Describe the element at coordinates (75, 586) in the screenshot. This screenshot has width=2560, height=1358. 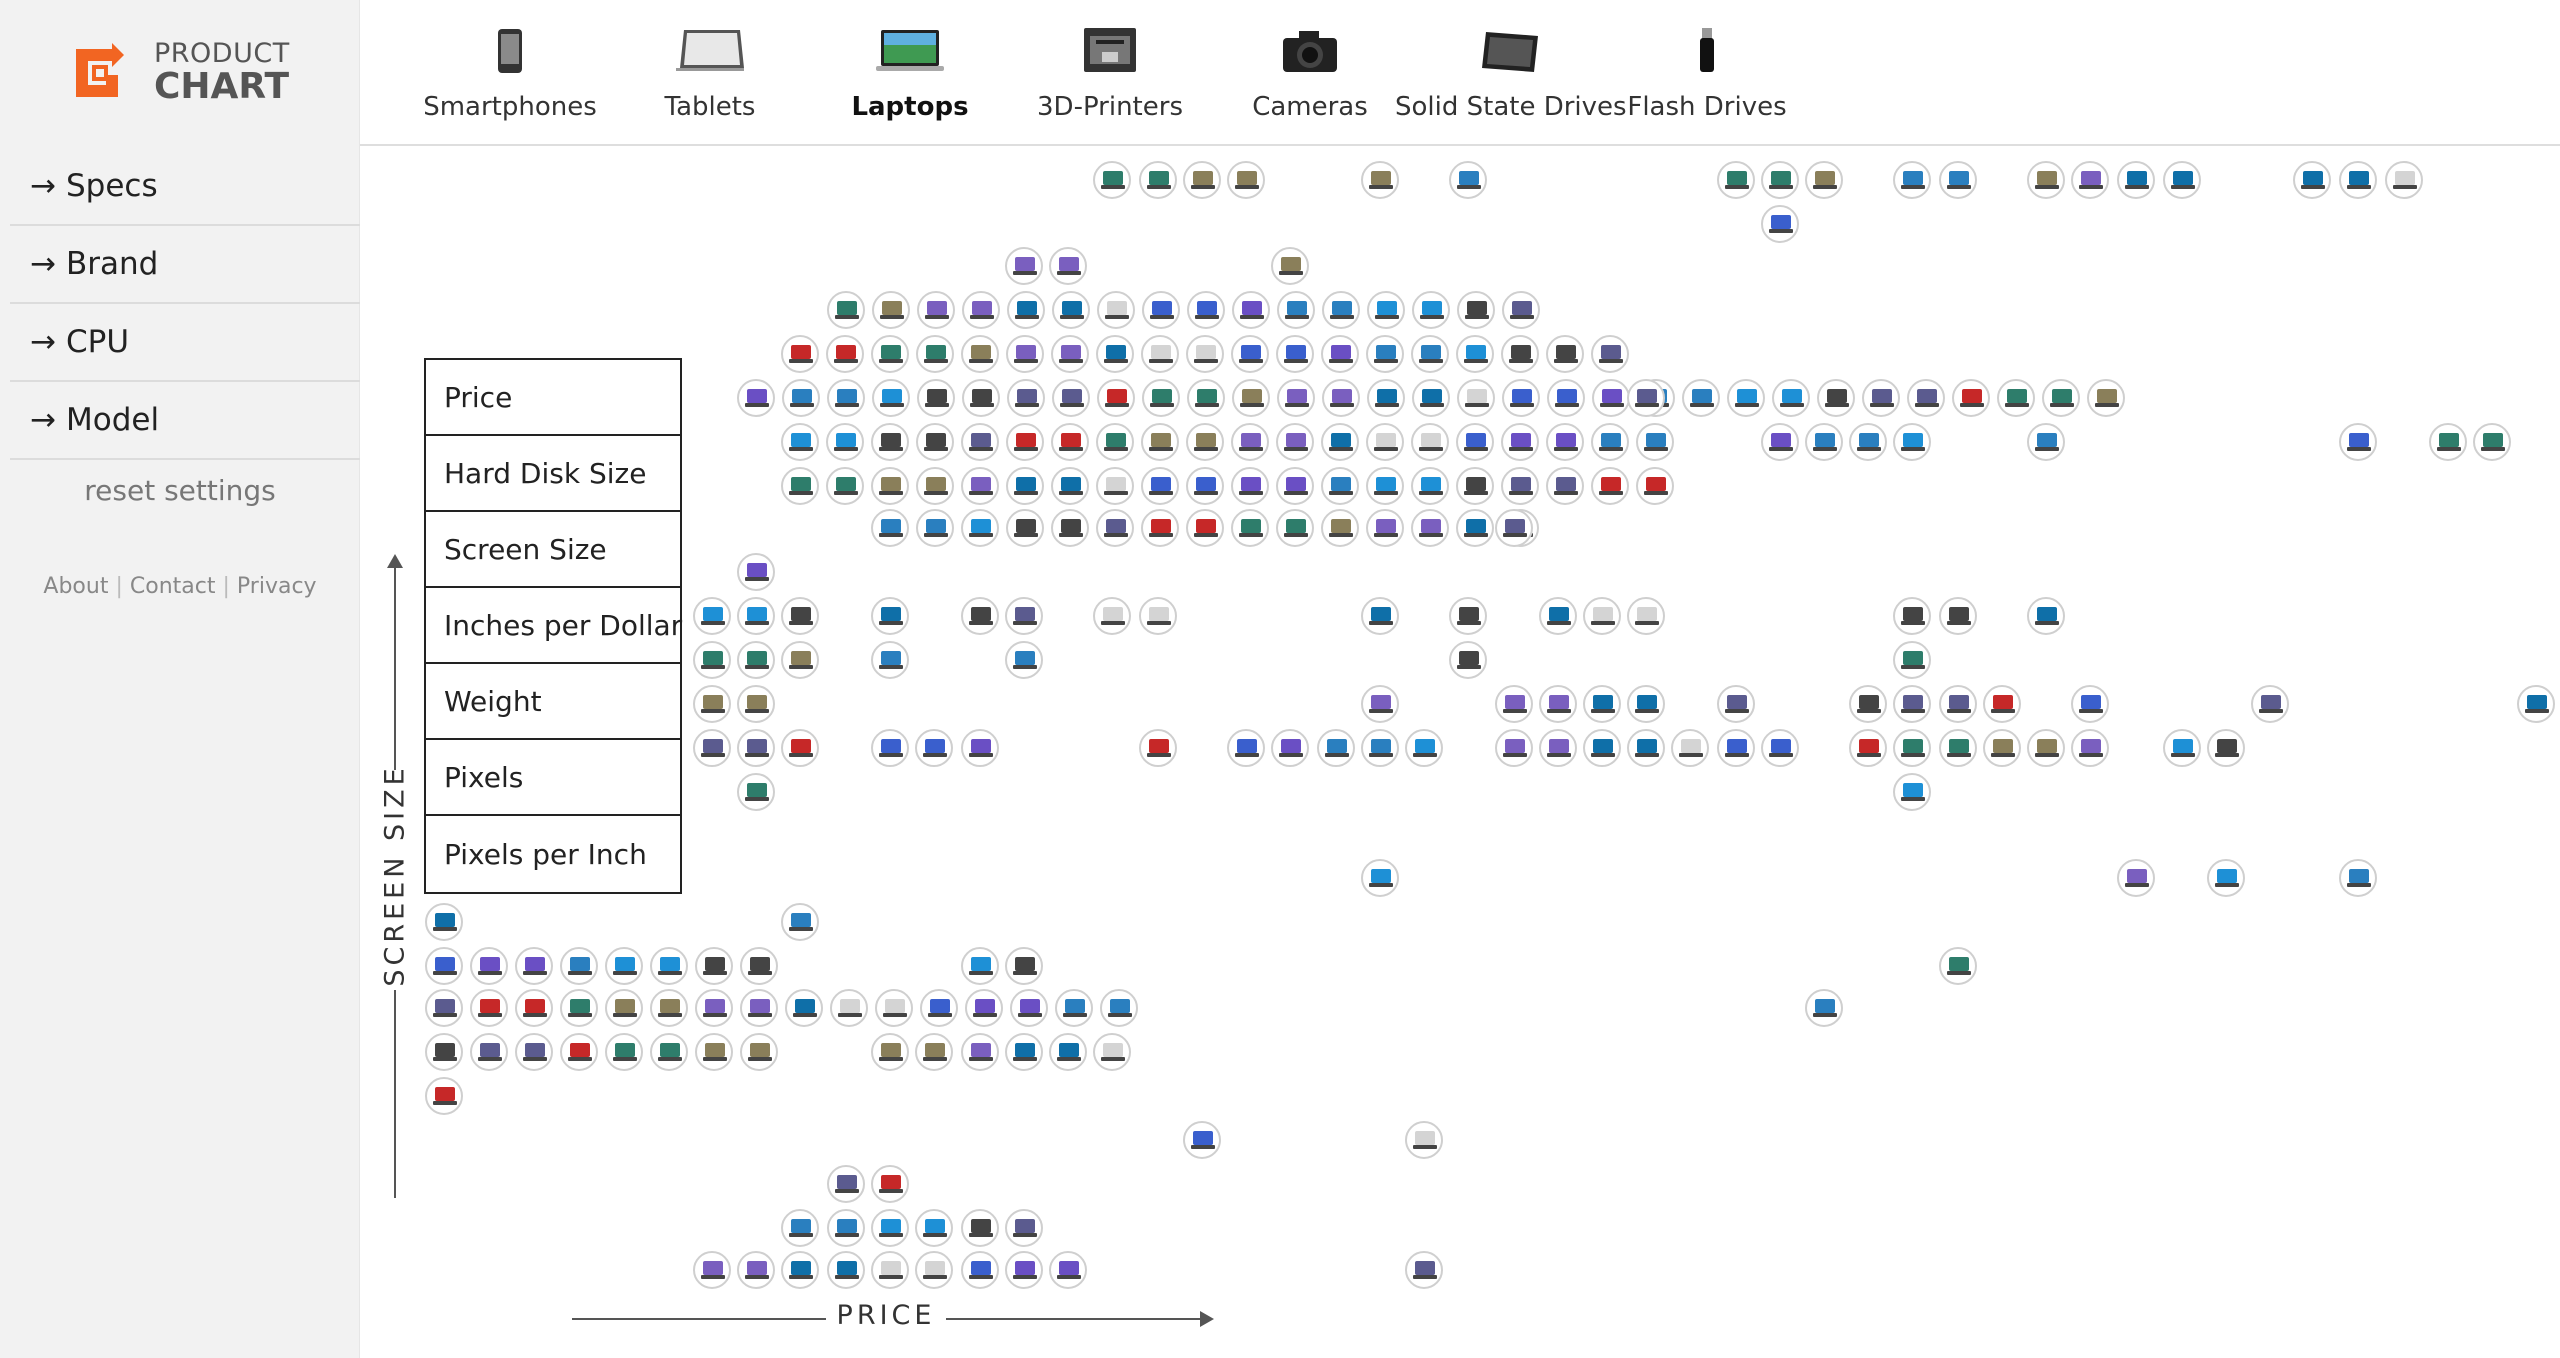
I see `about-link: About` at that location.